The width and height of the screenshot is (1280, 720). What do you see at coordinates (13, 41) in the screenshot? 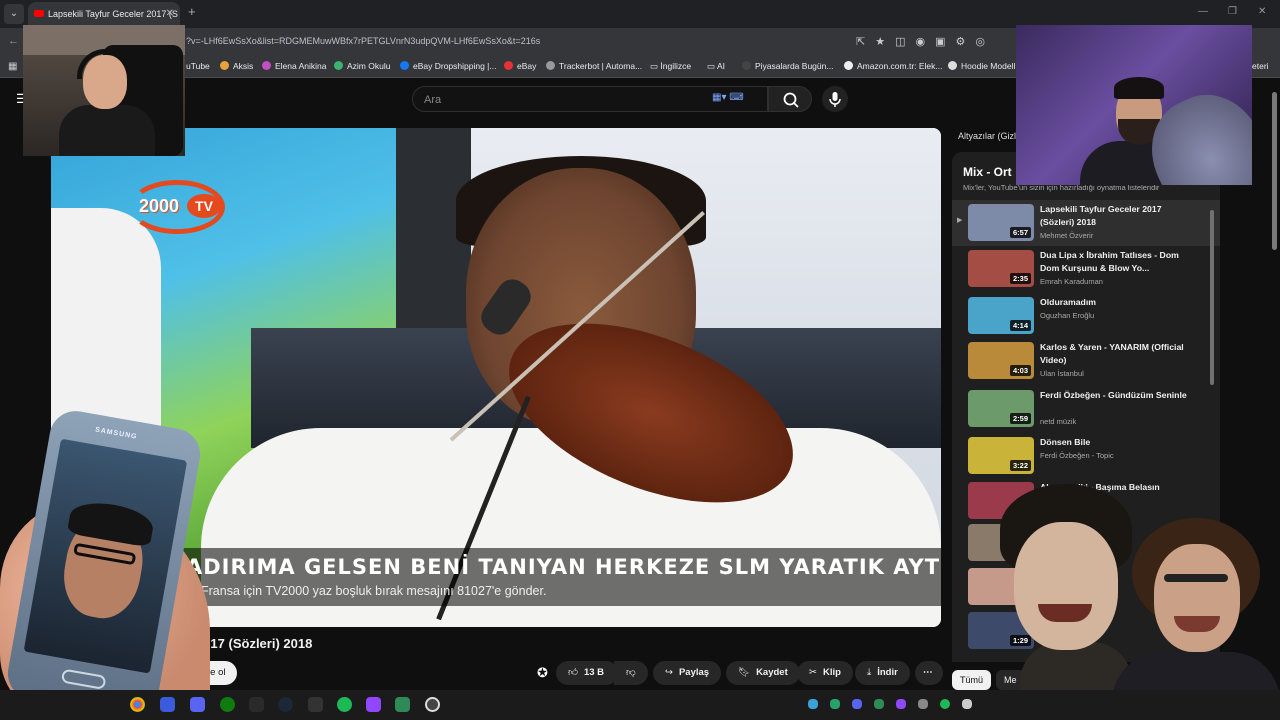
I see `back-arrow-icon: ←` at bounding box center [13, 41].